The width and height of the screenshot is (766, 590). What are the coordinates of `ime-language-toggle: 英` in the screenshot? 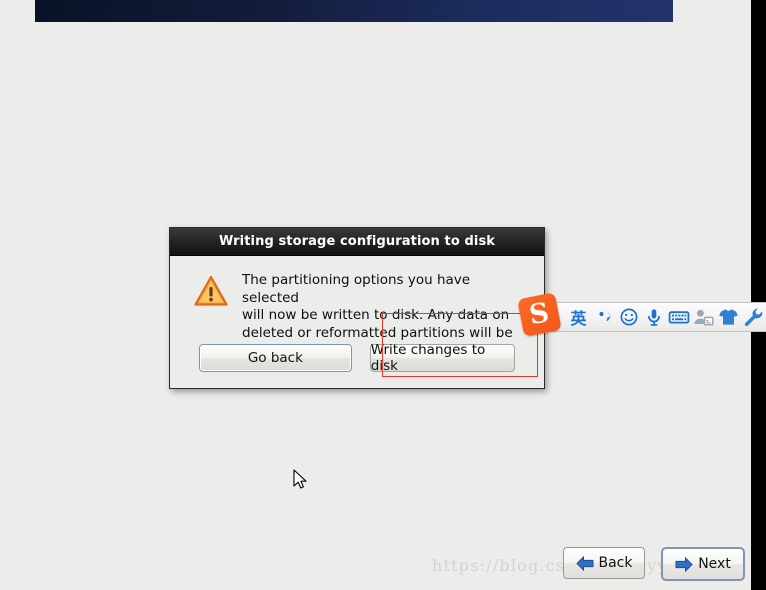 It's located at (578, 317).